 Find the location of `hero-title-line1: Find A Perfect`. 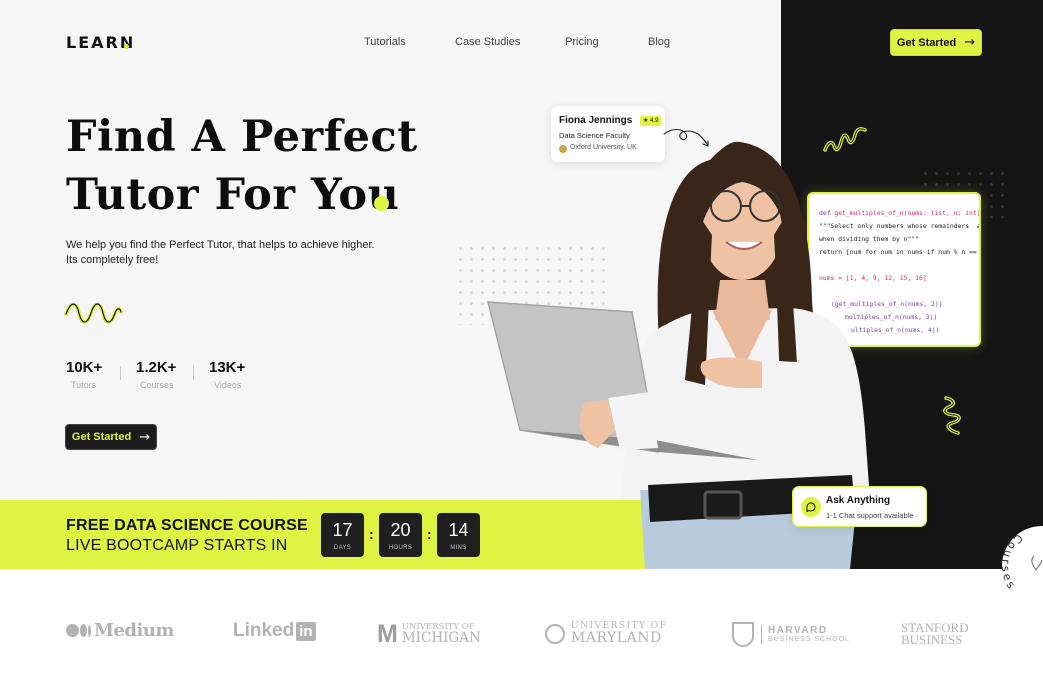

hero-title-line1: Find A Perfect is located at coordinates (242, 137).